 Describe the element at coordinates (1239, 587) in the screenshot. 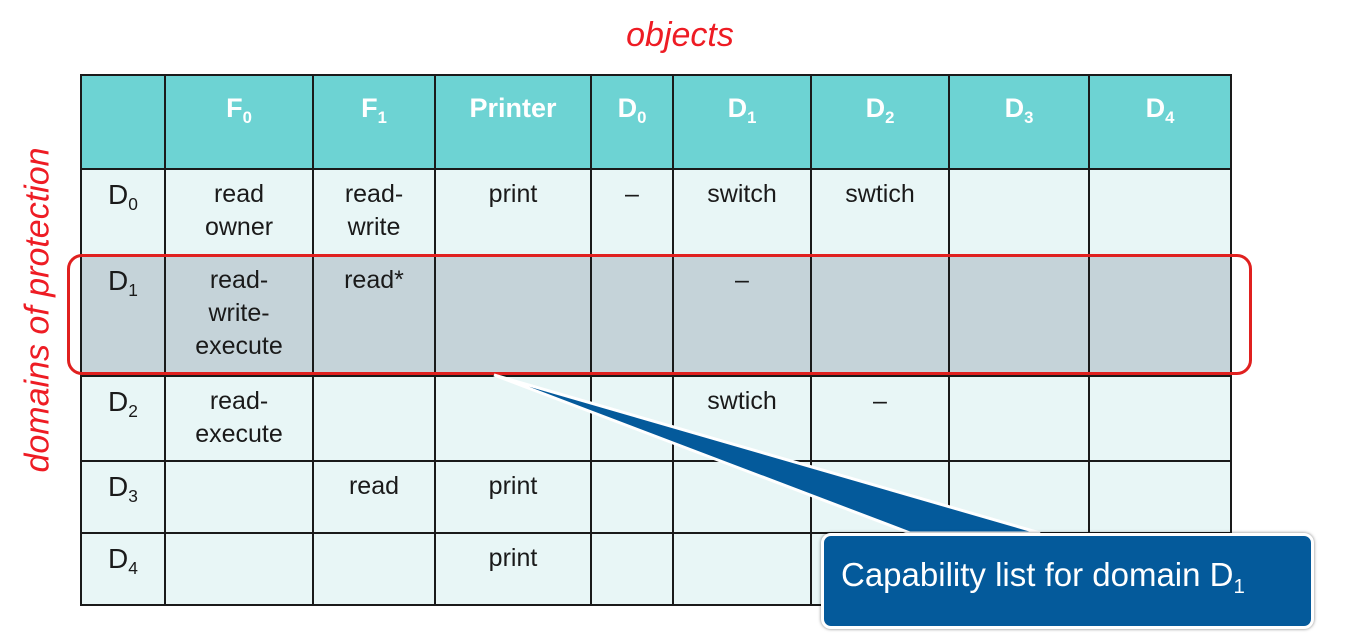

I see `callout-sub: 1` at that location.